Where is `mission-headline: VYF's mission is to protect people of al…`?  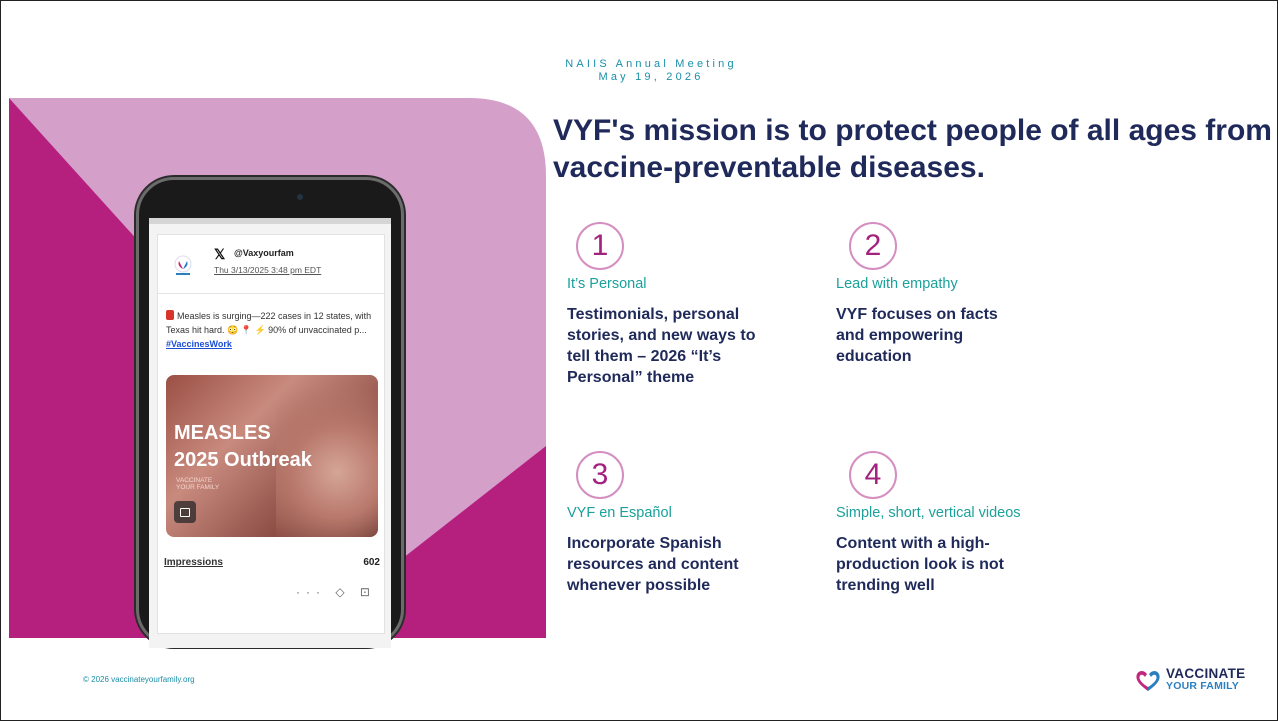
mission-headline: VYF's mission is to protect people of al… is located at coordinates (912, 149).